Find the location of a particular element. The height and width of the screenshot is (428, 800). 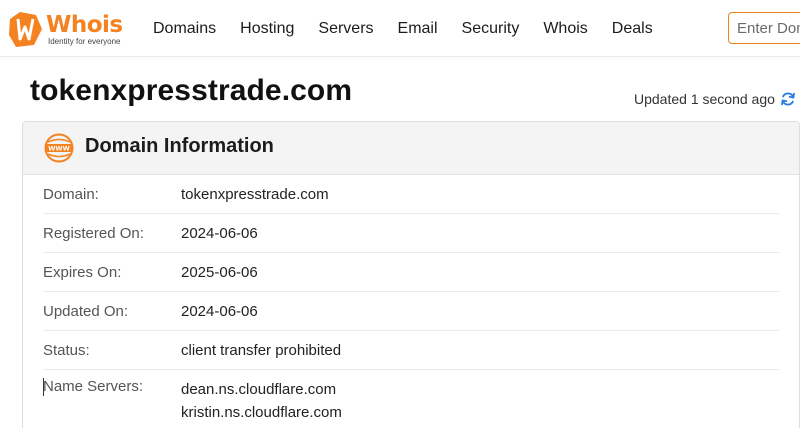

domain-search-input is located at coordinates (764, 28).